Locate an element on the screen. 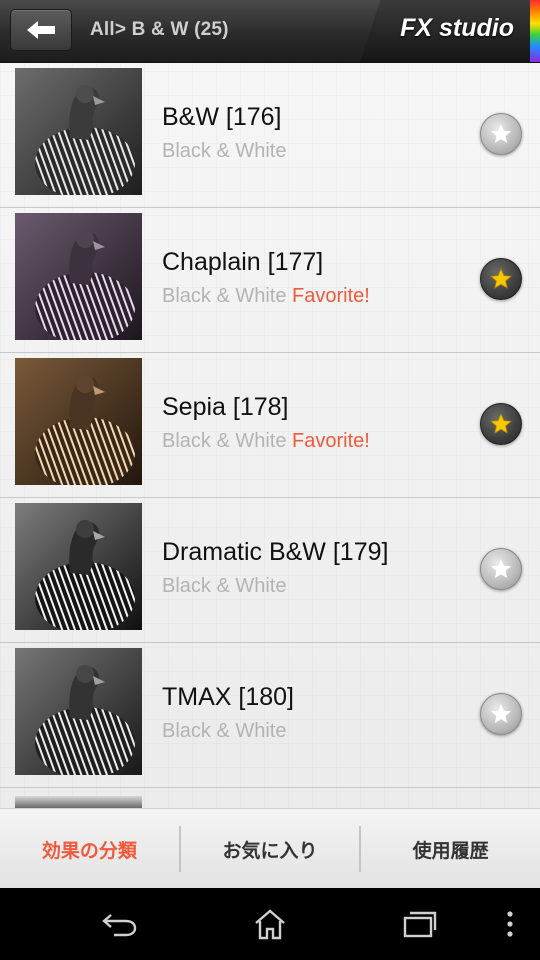 The width and height of the screenshot is (540, 960). partial-list-item-thumbnail is located at coordinates (78, 802).